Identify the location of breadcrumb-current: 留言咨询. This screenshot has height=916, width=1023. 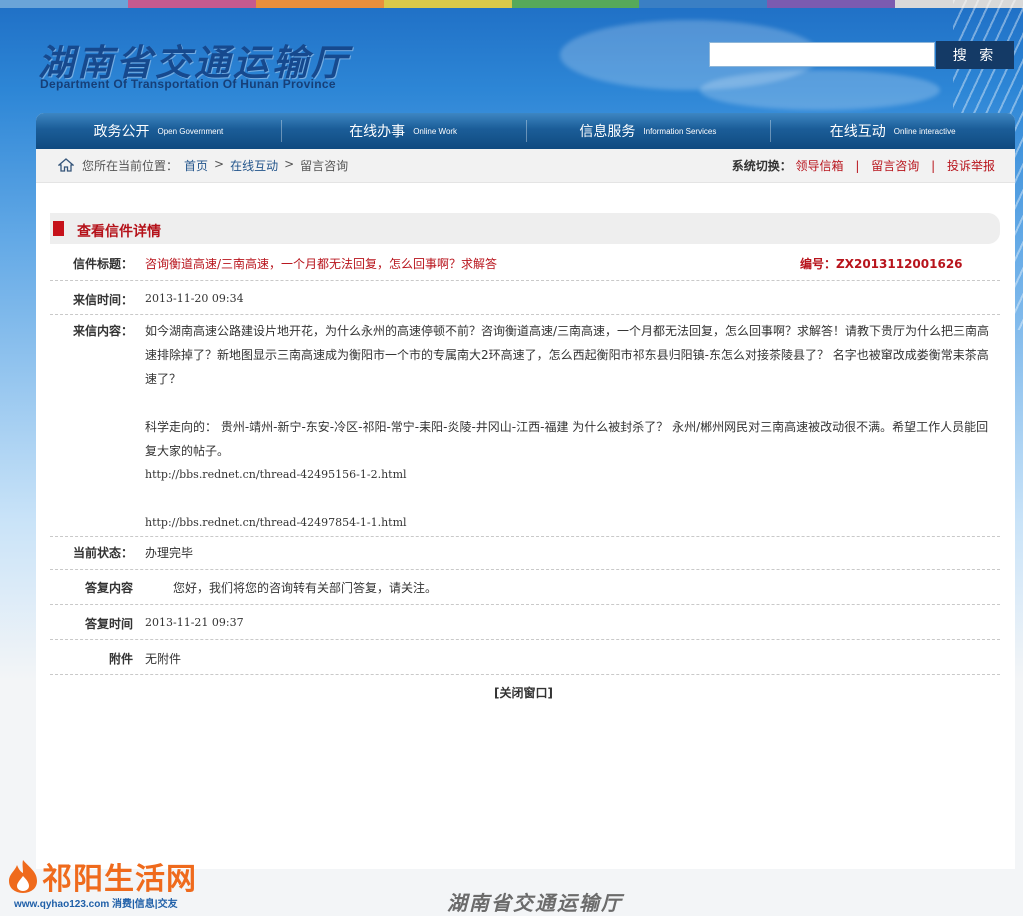
(324, 166).